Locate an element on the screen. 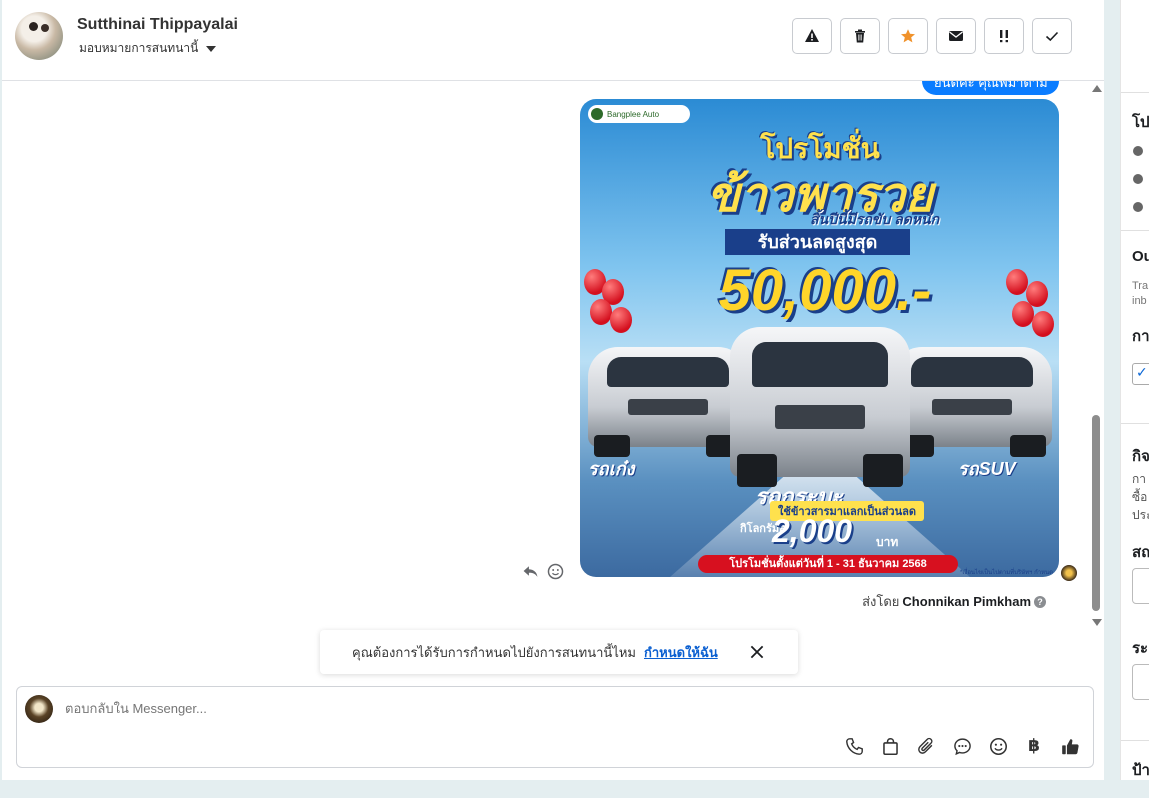 The image size is (1149, 798). emoji-icon is located at coordinates (998, 746).